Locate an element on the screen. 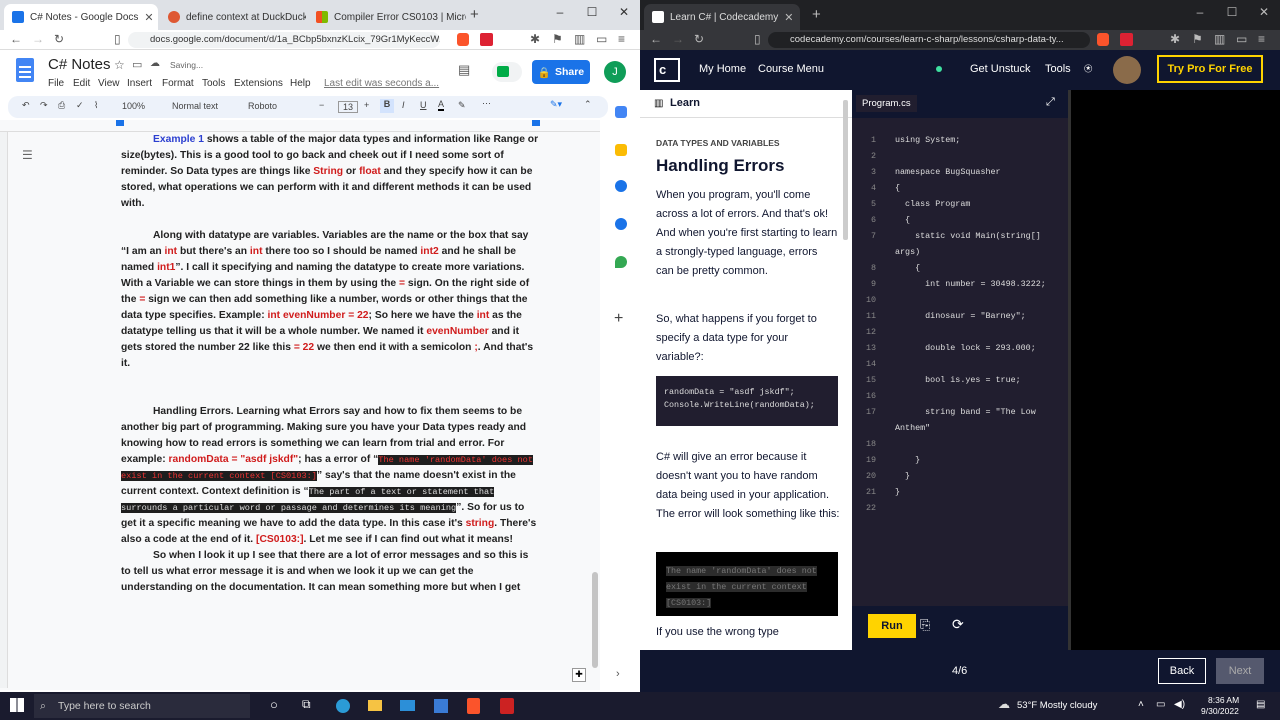 The height and width of the screenshot is (720, 1280). menu-help: Help is located at coordinates (300, 83).